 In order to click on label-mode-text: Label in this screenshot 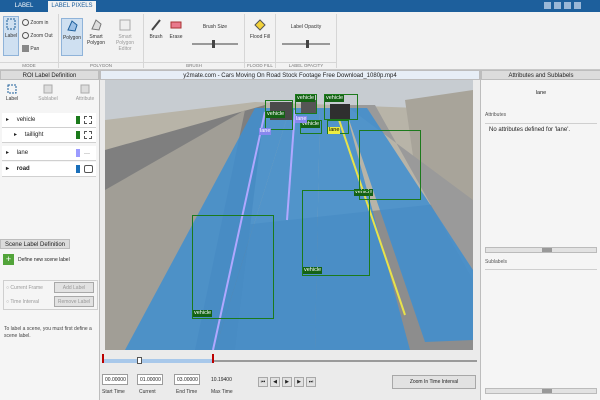, I will do `click(11, 36)`.